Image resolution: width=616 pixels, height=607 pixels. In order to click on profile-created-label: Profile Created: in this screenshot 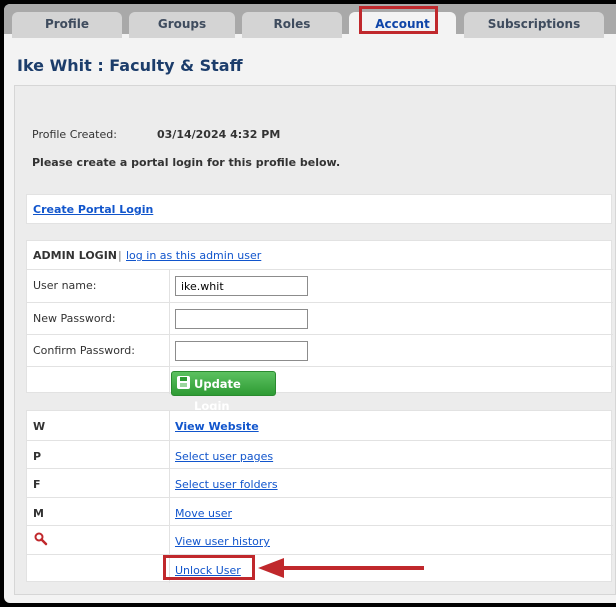, I will do `click(74, 134)`.